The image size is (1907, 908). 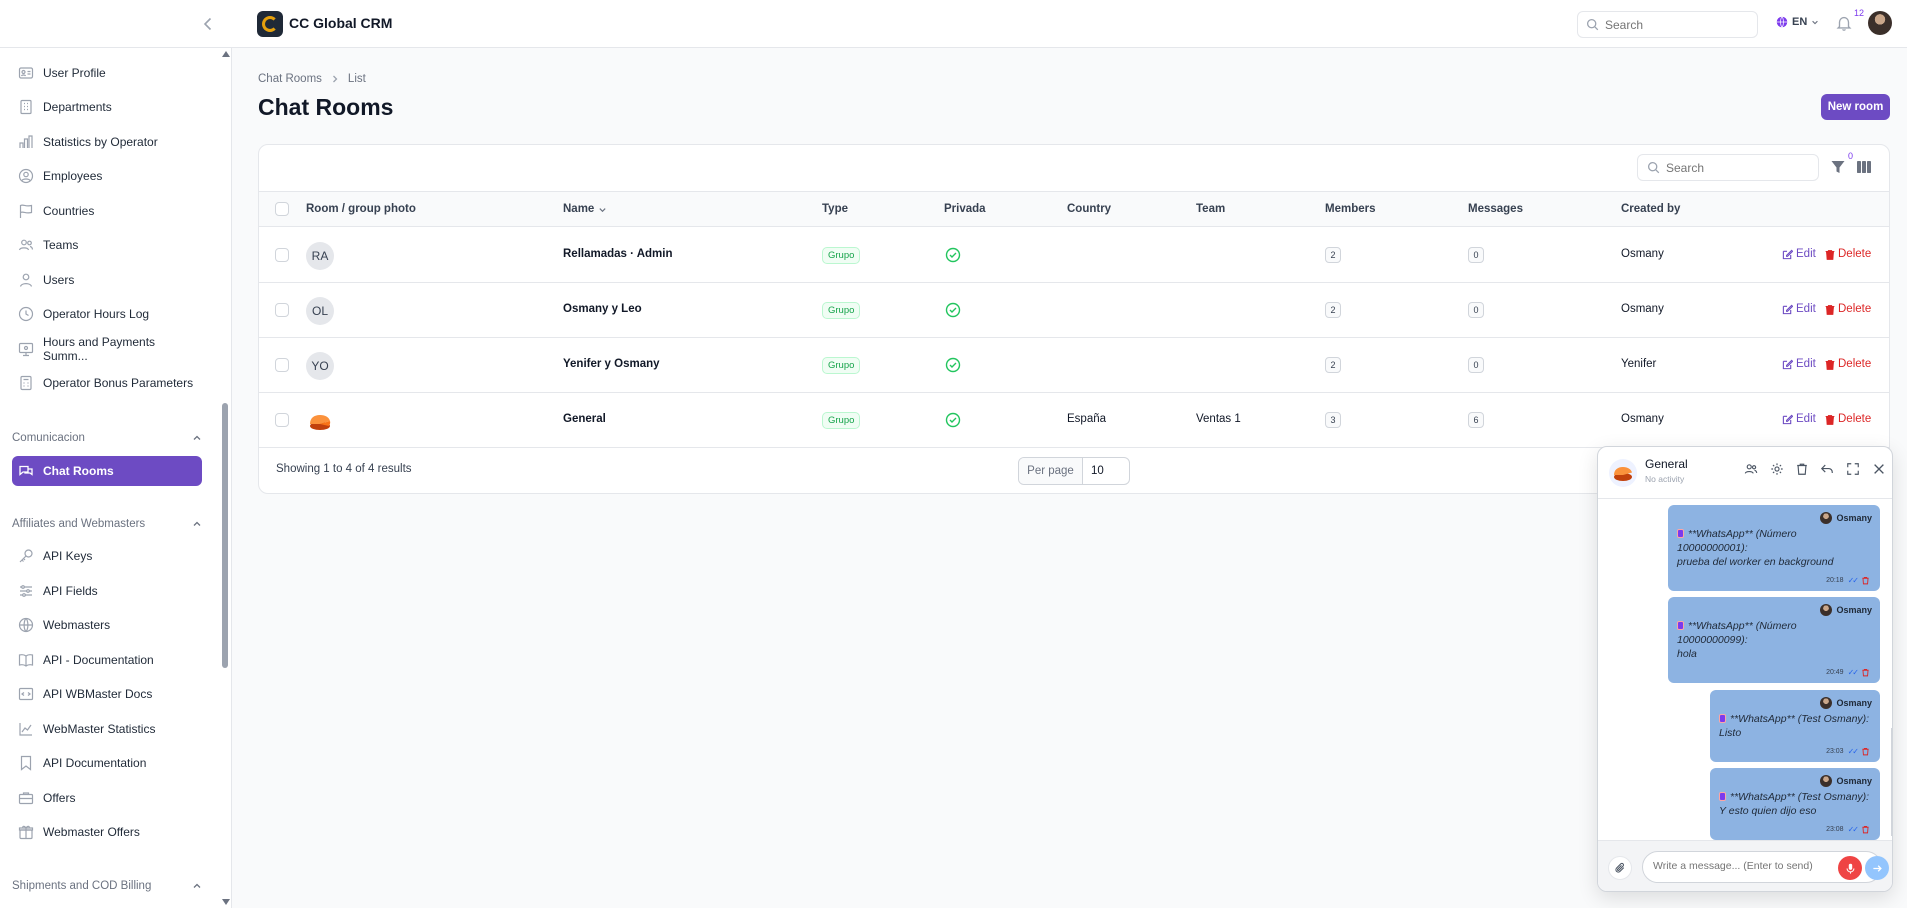 What do you see at coordinates (107, 591) in the screenshot?
I see `sidebar-item-api-fields: API Fields` at bounding box center [107, 591].